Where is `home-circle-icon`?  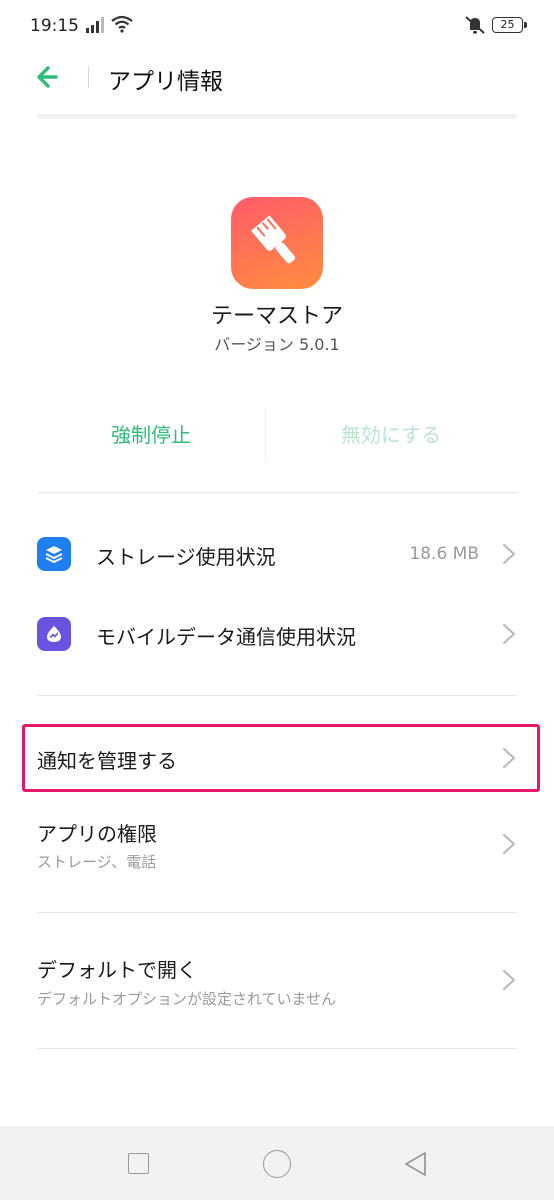
home-circle-icon is located at coordinates (277, 1164).